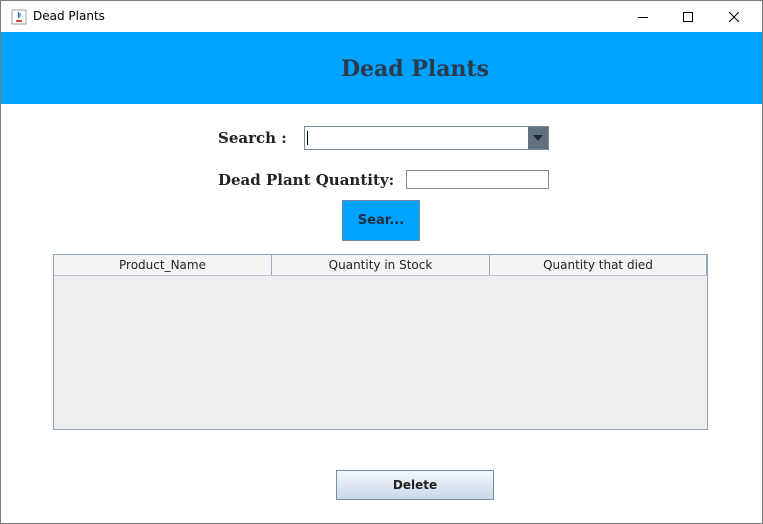 Image resolution: width=763 pixels, height=524 pixels. What do you see at coordinates (477, 179) in the screenshot?
I see `dead-plant-quantity-field` at bounding box center [477, 179].